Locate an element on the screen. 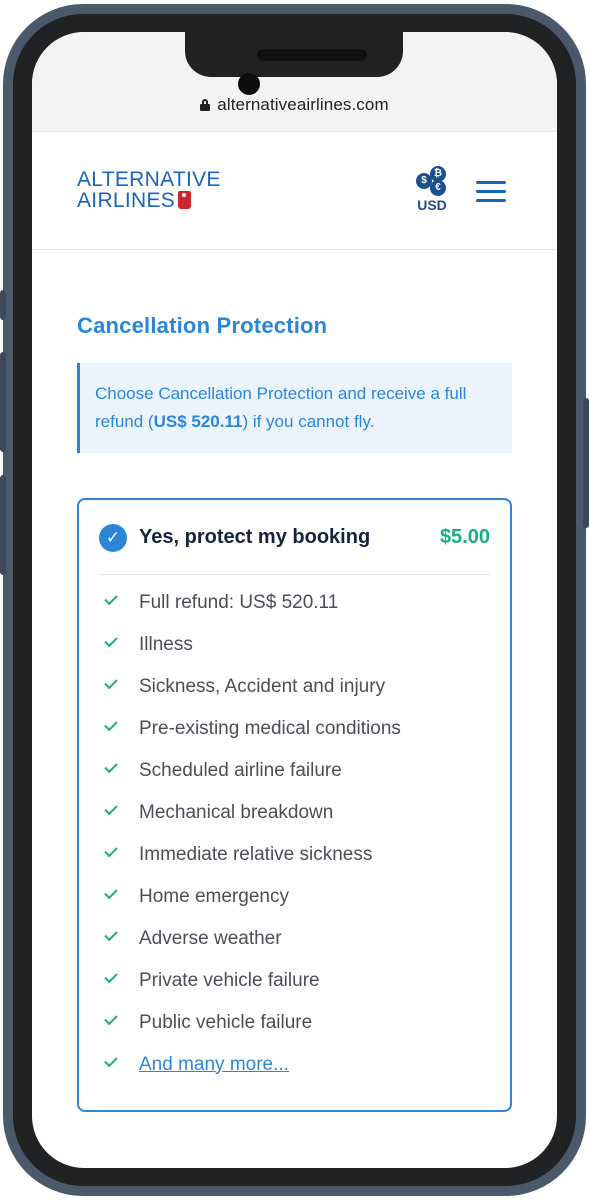  front-camera is located at coordinates (249, 84).